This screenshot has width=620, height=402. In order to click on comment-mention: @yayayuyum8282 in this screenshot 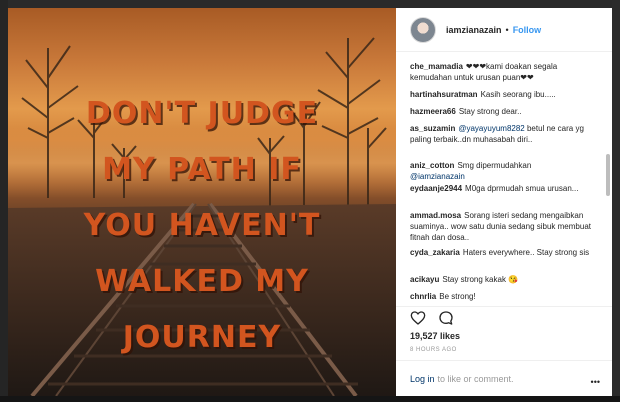, I will do `click(491, 128)`.